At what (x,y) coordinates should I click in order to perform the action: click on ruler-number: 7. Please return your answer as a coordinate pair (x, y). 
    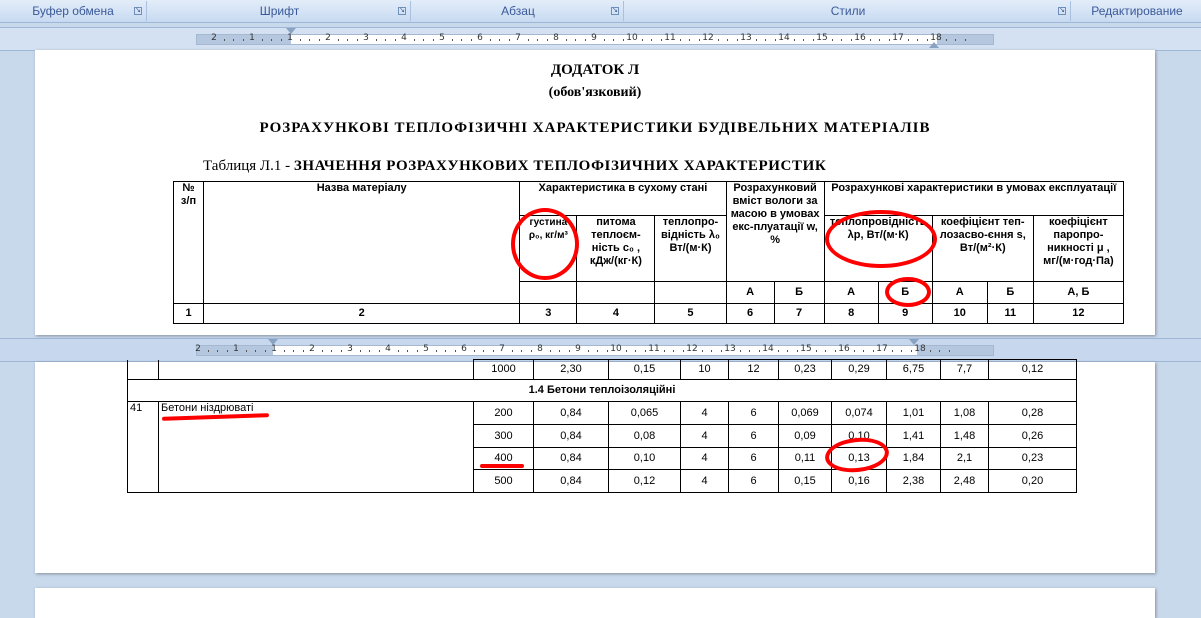
    Looking at the image, I should click on (502, 349).